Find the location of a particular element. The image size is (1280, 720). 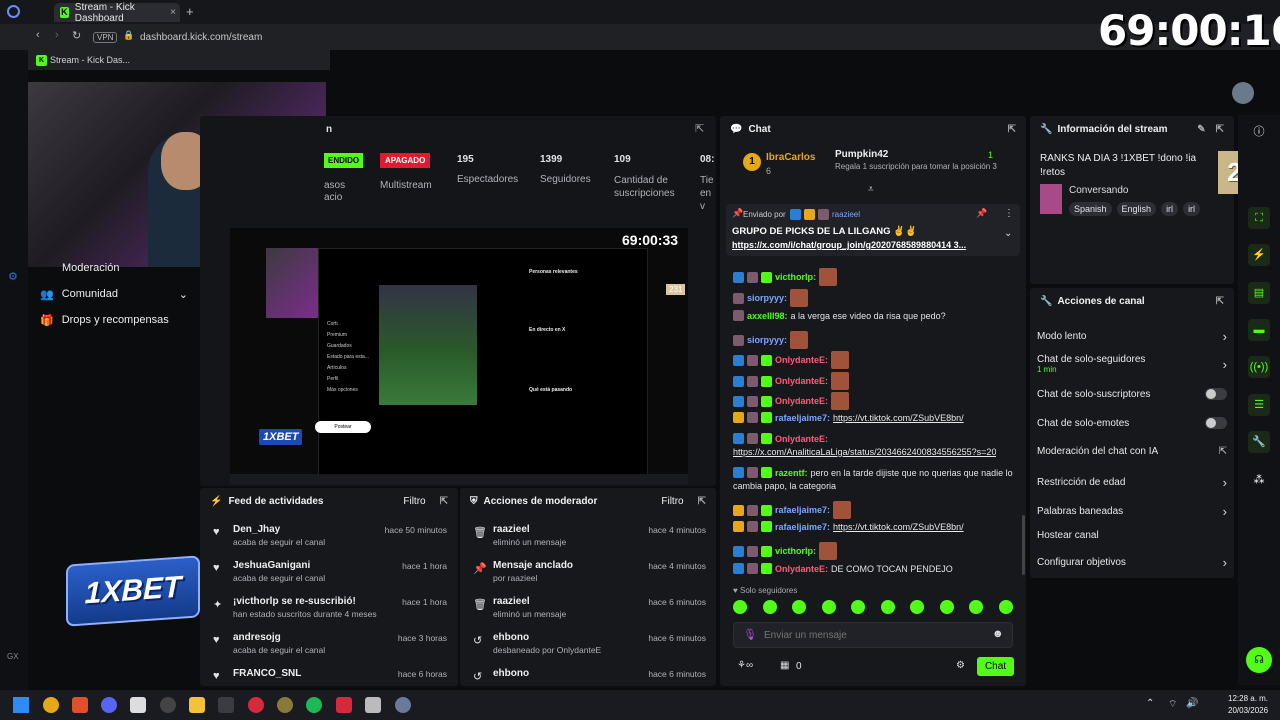

multistream-badge: APAGADO is located at coordinates (405, 160).